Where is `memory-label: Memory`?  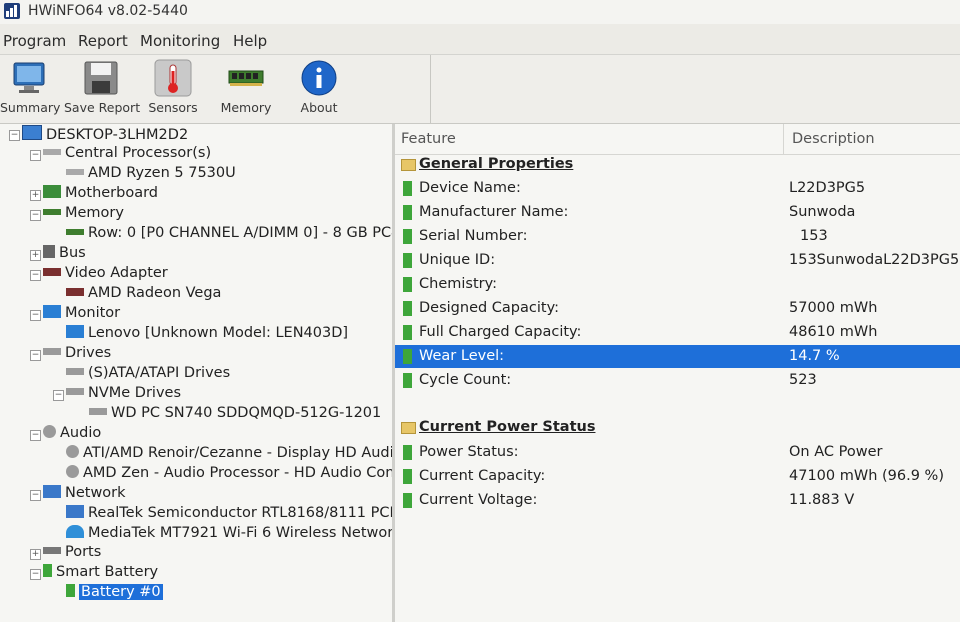 memory-label: Memory is located at coordinates (246, 107).